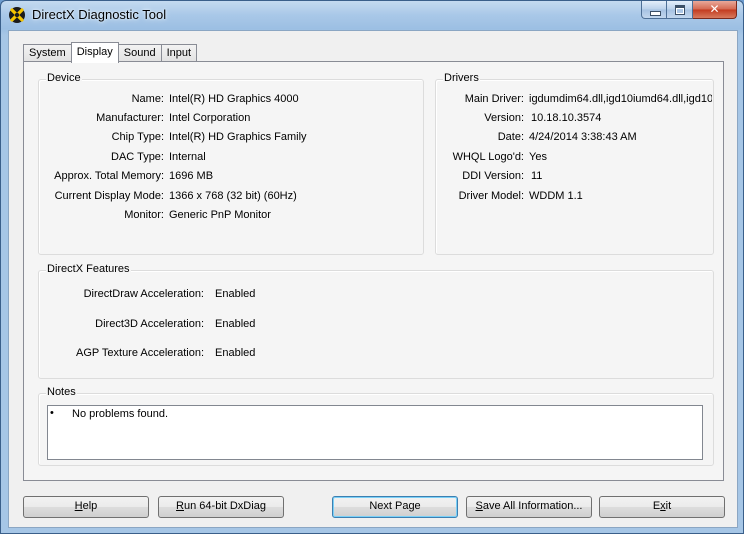 The width and height of the screenshot is (744, 534). Describe the element at coordinates (147, 99) in the screenshot. I see `device-name-label: Name:` at that location.